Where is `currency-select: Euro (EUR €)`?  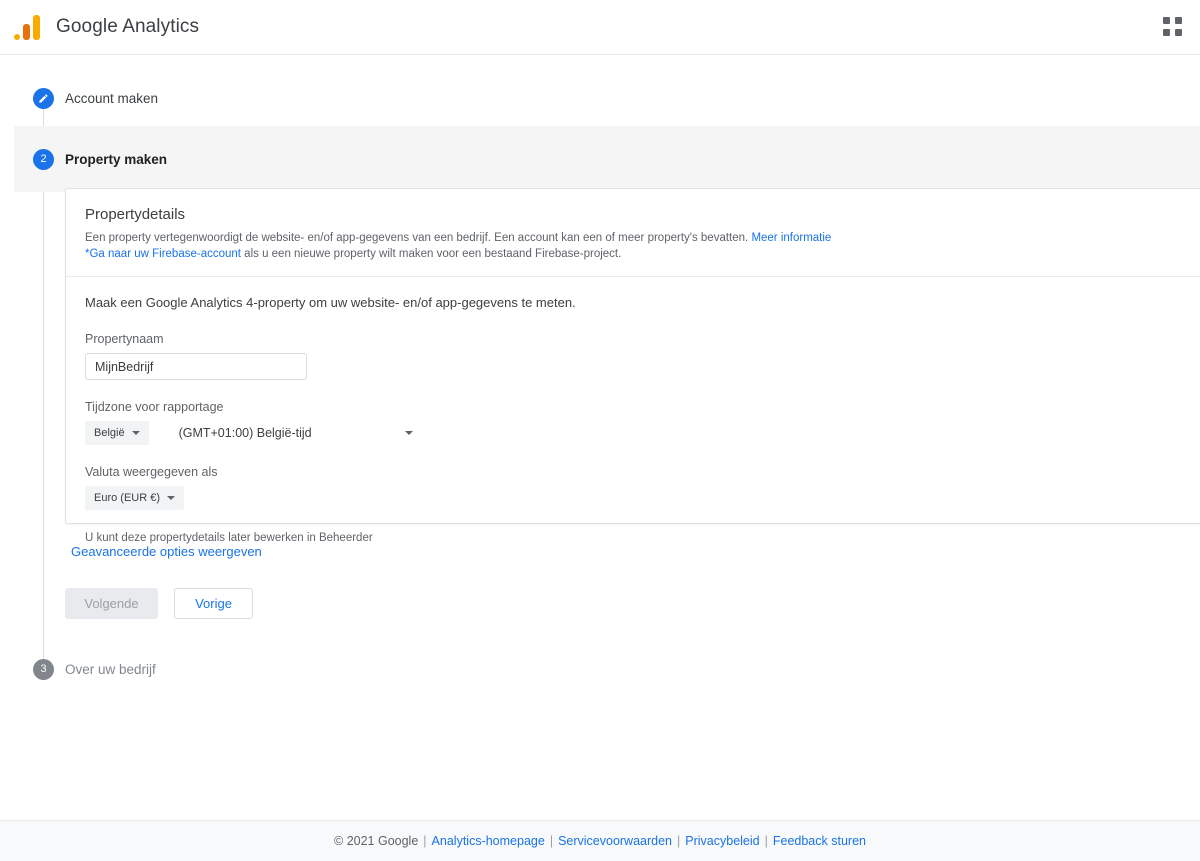 currency-select: Euro (EUR €) is located at coordinates (135, 498).